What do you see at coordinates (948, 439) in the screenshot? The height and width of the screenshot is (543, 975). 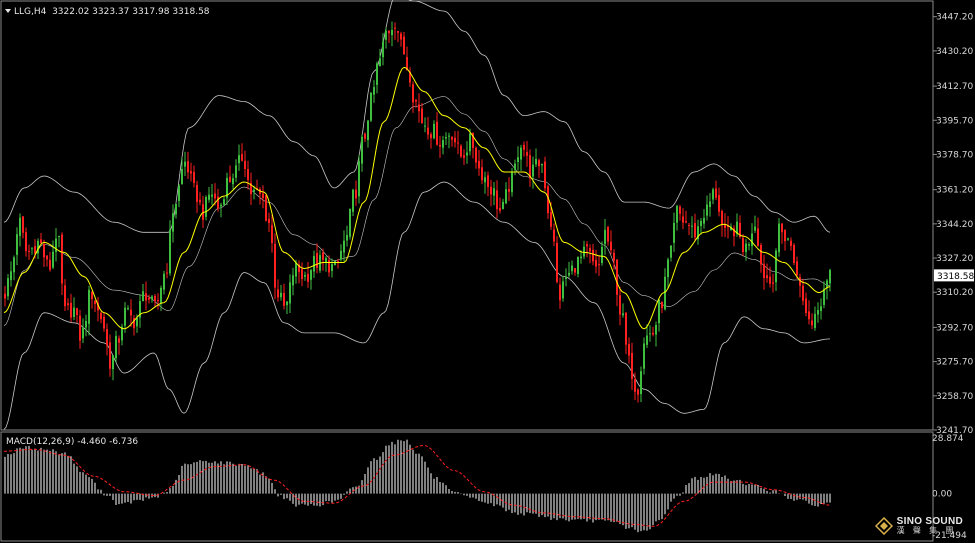 I see `macd-axis-label: 28.874` at bounding box center [948, 439].